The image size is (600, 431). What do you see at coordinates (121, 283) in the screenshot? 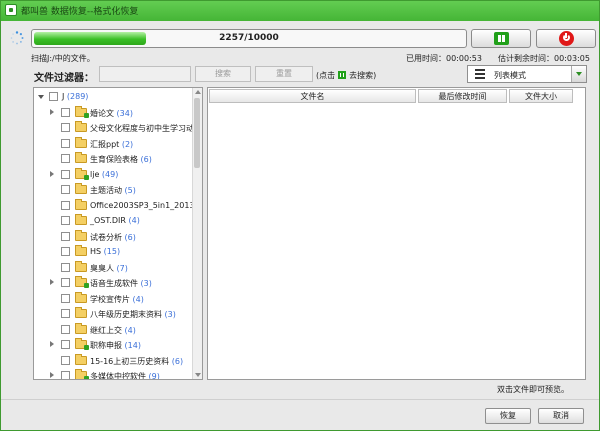
I see `tree-item-label: 语音生成软件 (3)` at bounding box center [121, 283].